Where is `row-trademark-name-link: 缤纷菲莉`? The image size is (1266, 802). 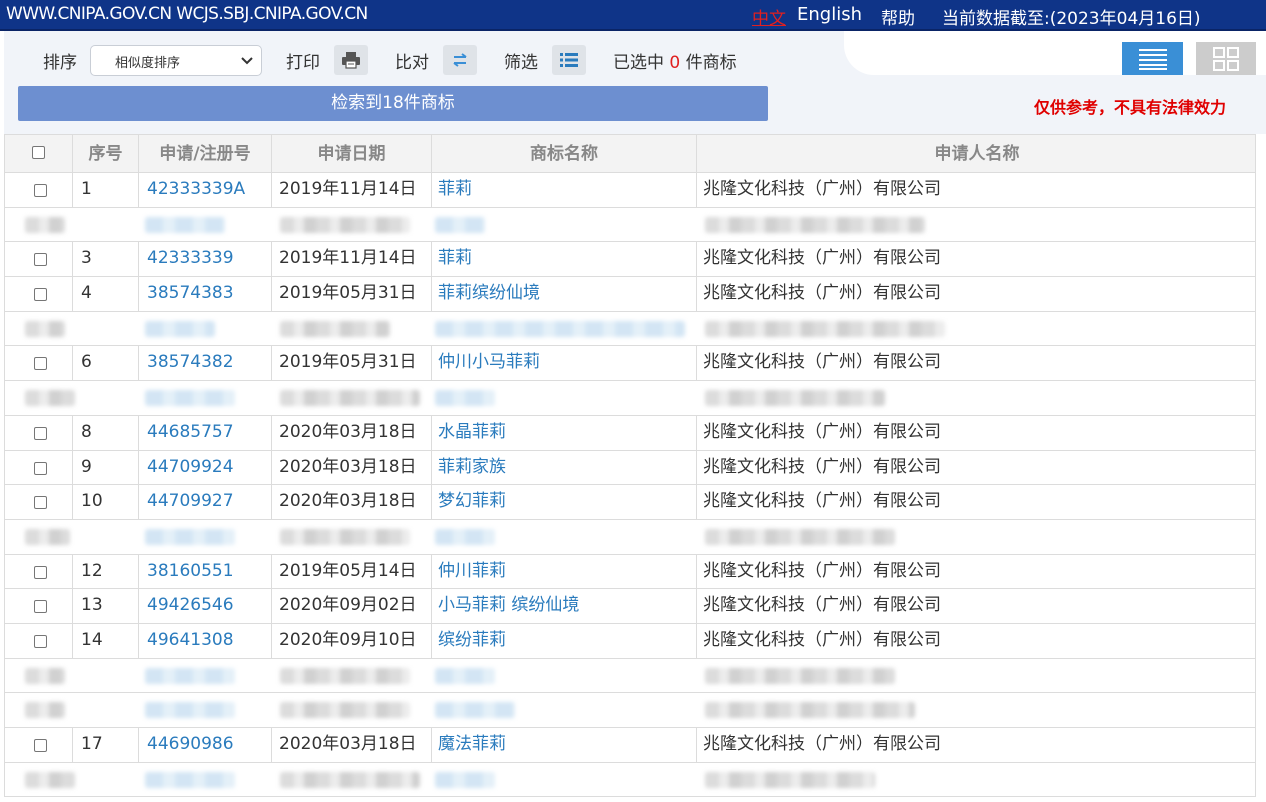 row-trademark-name-link: 缤纷菲莉 is located at coordinates (564, 640).